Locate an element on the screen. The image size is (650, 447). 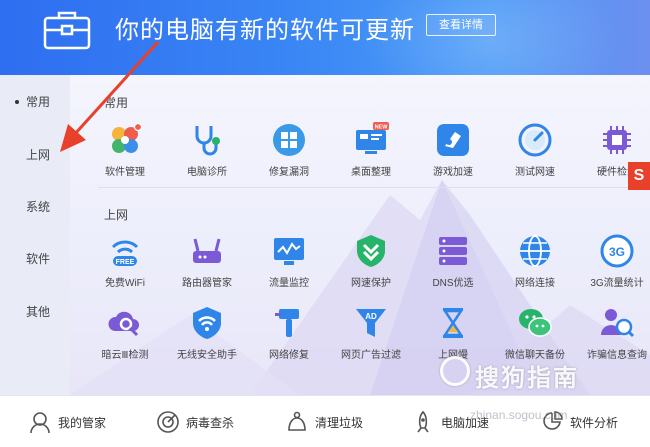
bottom-item-label: 我的管家 is located at coordinates (82, 423).